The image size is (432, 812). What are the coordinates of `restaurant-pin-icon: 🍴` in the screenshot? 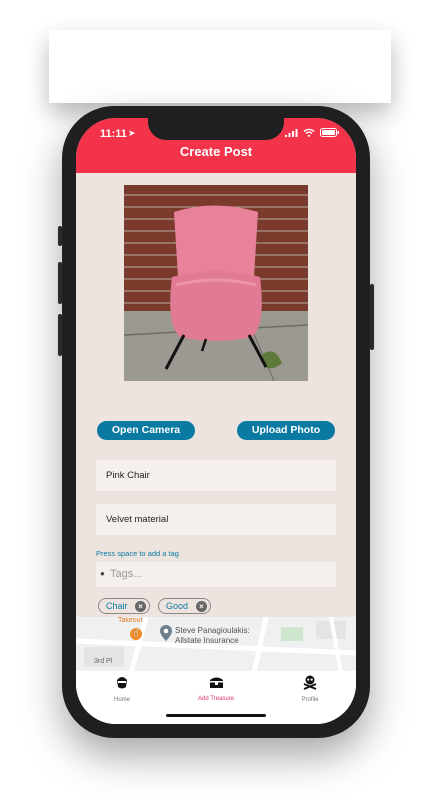 It's located at (136, 634).